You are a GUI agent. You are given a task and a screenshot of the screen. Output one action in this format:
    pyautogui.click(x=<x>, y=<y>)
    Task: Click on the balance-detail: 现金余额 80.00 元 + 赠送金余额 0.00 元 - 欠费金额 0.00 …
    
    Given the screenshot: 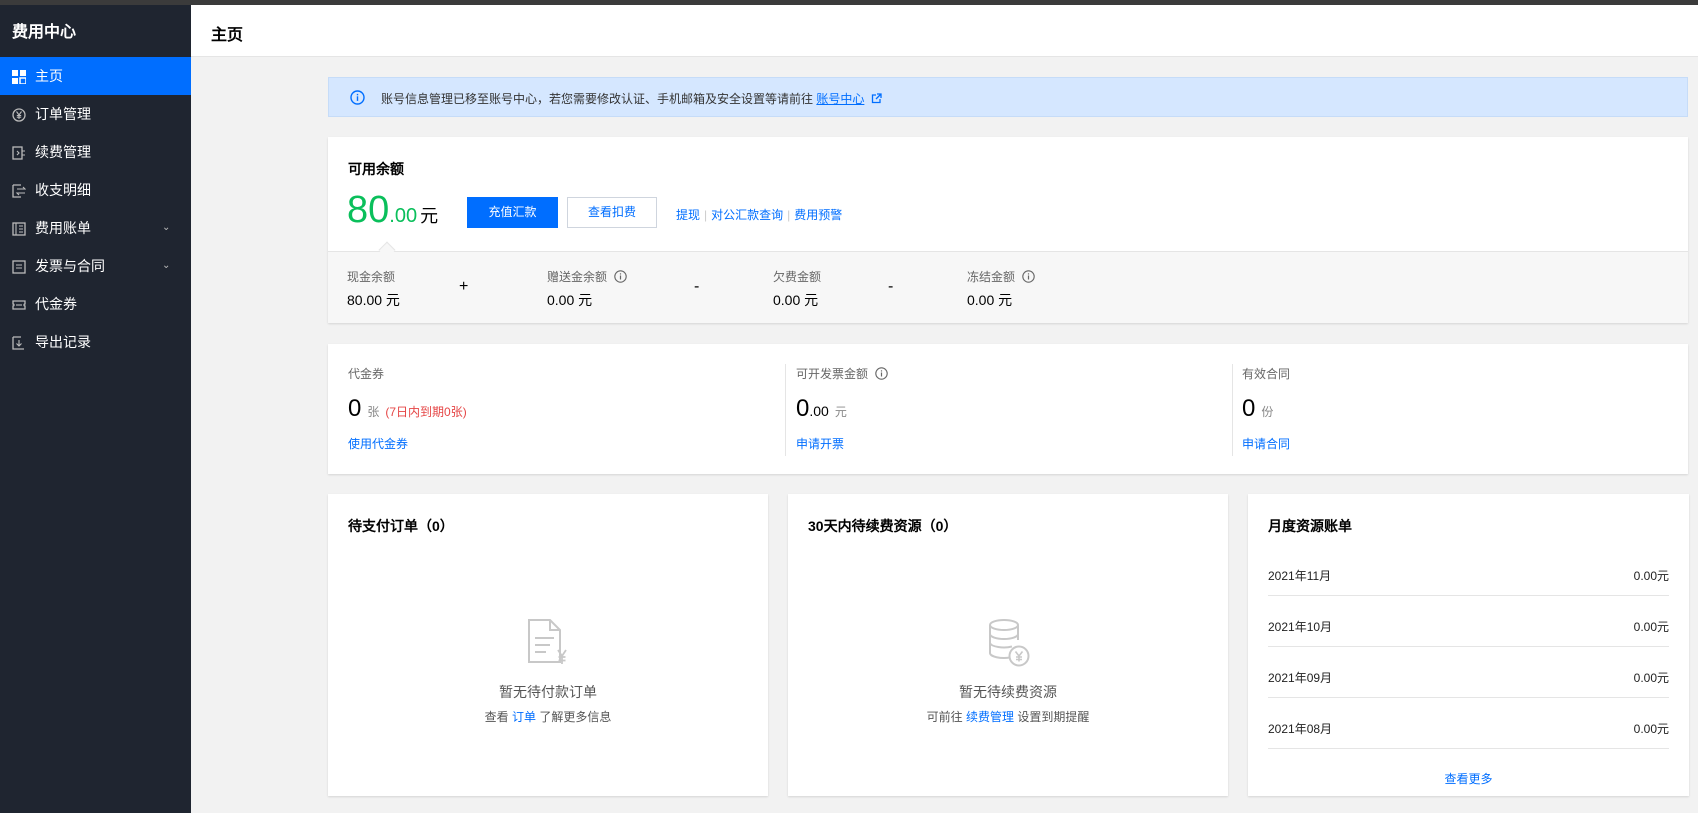 What is the action you would take?
    pyautogui.click(x=1008, y=287)
    